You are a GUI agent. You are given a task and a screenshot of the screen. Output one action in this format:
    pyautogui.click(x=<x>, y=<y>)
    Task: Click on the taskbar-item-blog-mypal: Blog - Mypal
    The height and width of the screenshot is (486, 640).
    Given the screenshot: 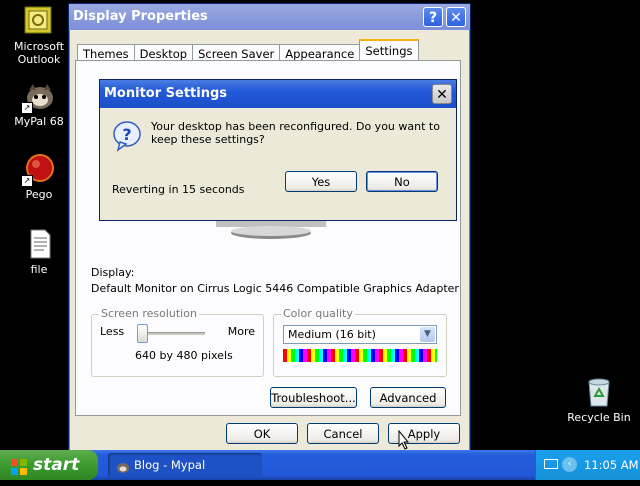 What is the action you would take?
    pyautogui.click(x=185, y=465)
    